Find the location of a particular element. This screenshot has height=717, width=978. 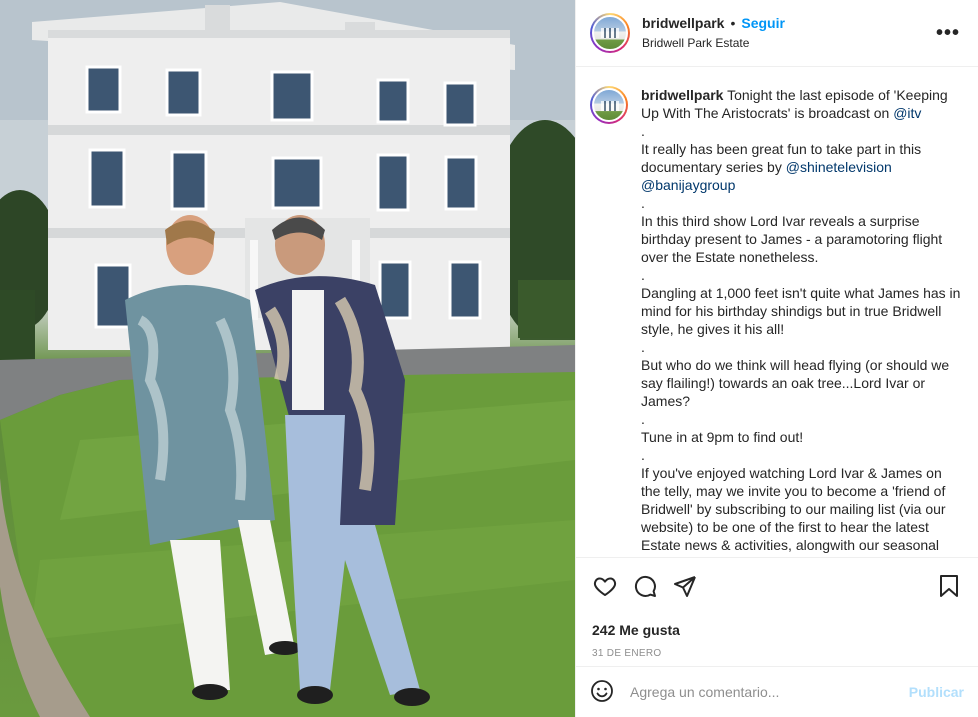

comment-input is located at coordinates (769, 692).